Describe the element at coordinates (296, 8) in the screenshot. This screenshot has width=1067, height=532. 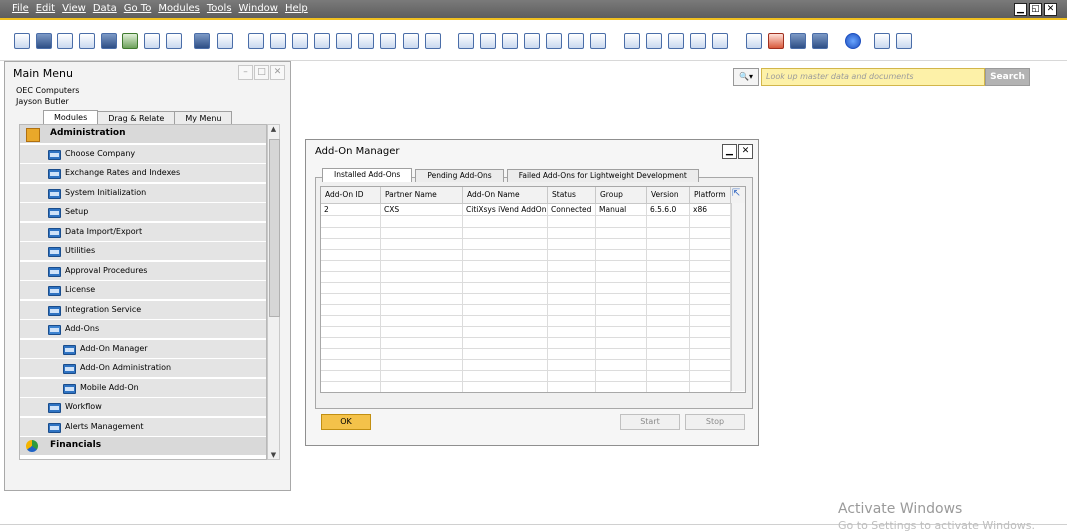
I see `menu-help: Help` at that location.